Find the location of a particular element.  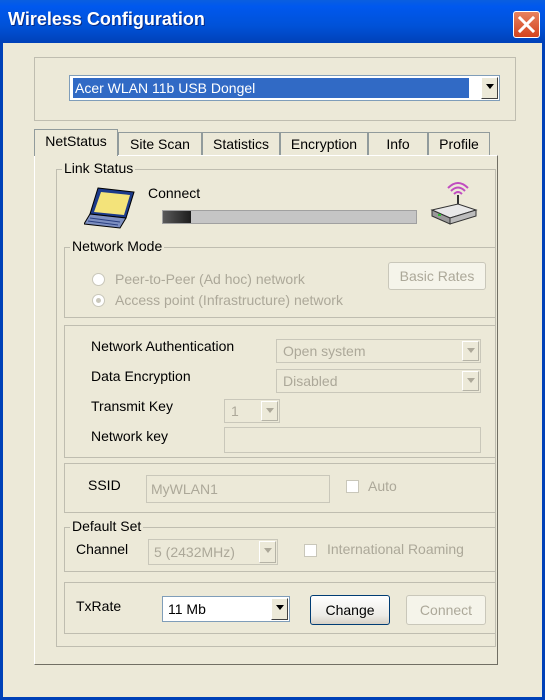

transmit-key-label: Transmit Key is located at coordinates (132, 406).